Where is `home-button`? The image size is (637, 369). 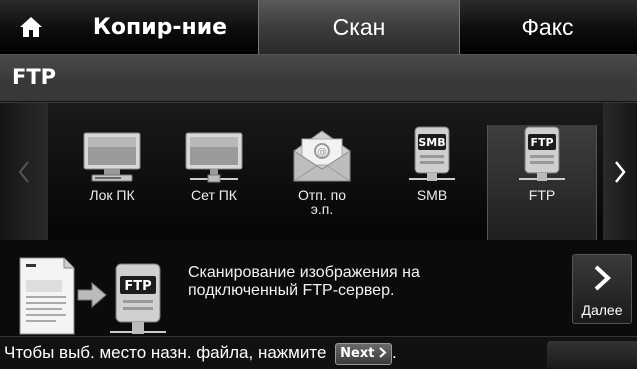 home-button is located at coordinates (31, 27).